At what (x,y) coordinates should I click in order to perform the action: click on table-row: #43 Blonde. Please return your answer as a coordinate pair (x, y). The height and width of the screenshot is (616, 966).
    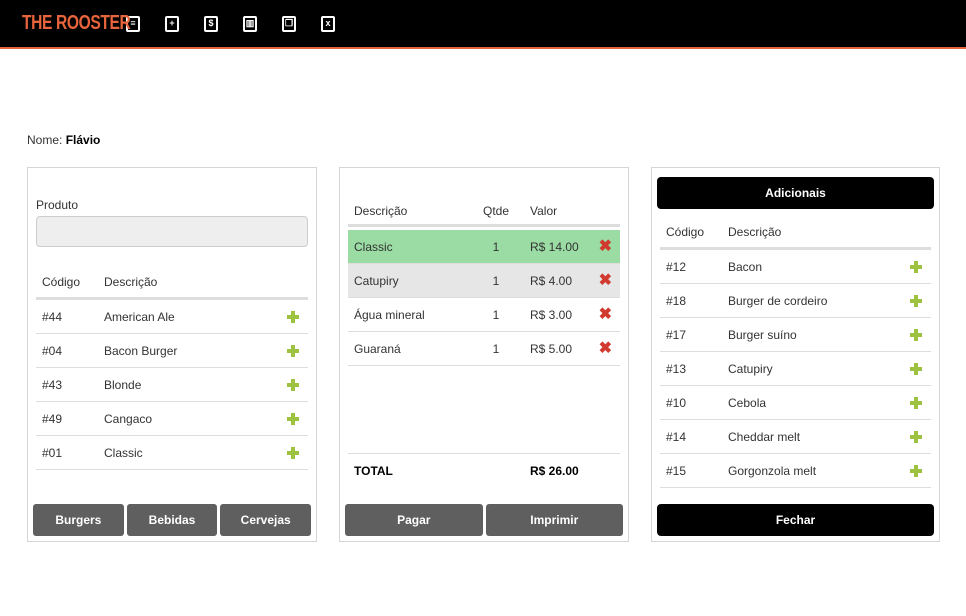
    Looking at the image, I should click on (172, 385).